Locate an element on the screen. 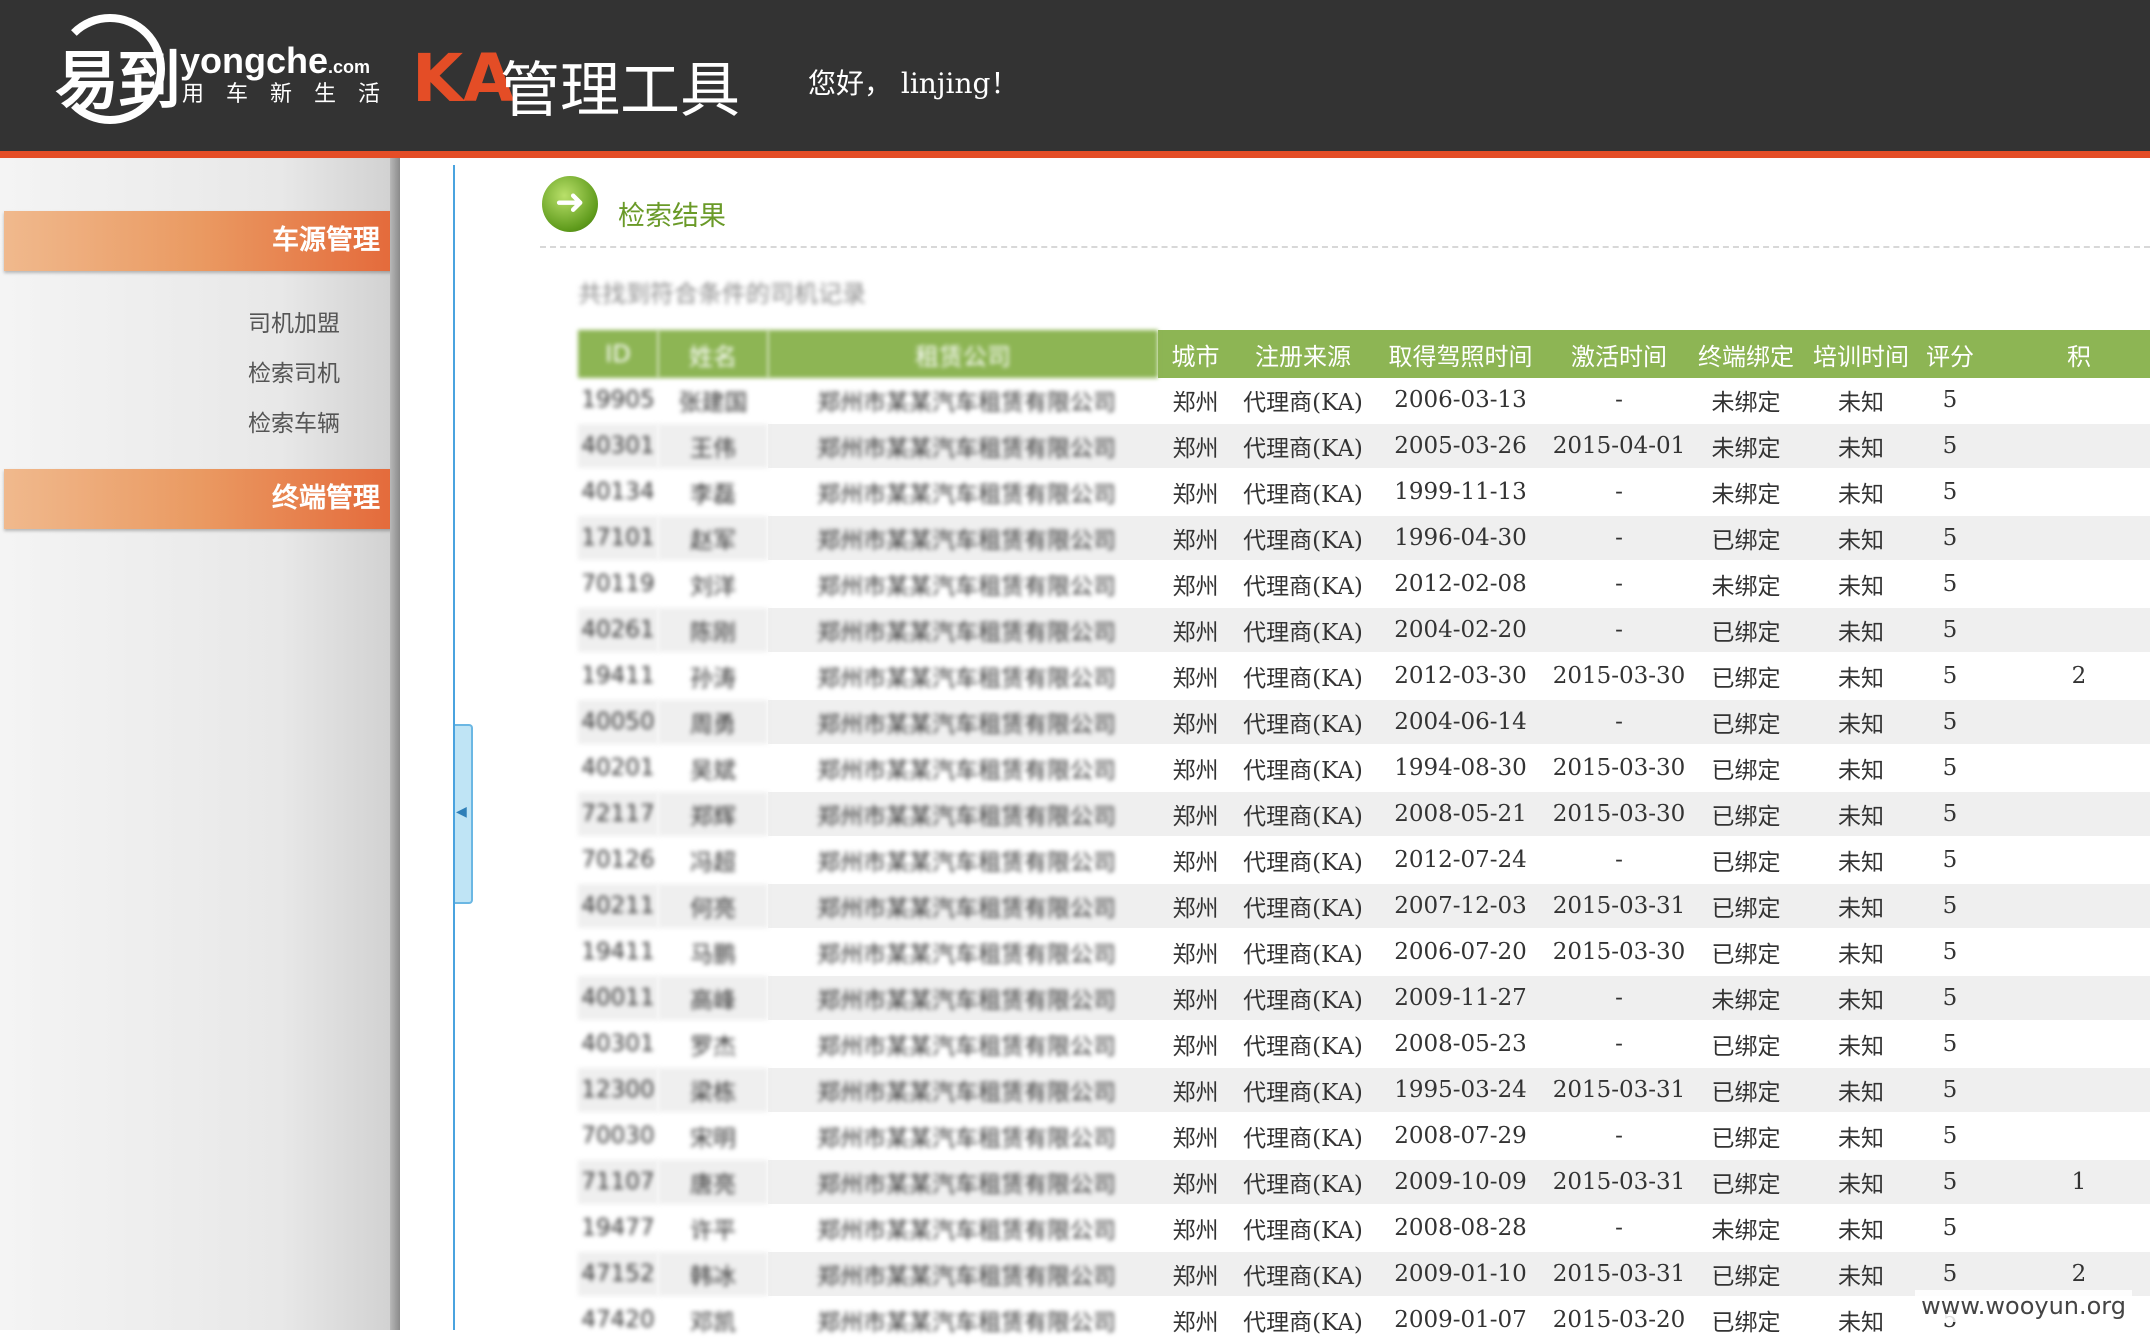  sidebar-section-vehicle-source: 车源管理 is located at coordinates (199, 241).